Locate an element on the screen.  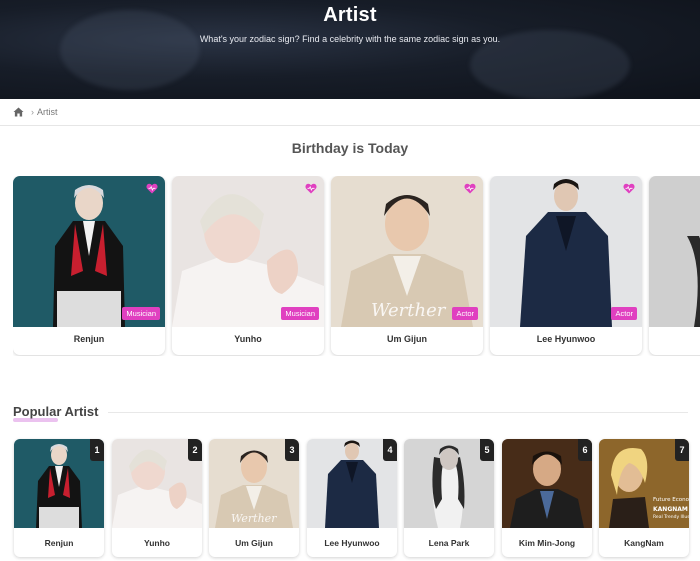
birthday-section-title: Birthday is Today is located at coordinates (350, 148).